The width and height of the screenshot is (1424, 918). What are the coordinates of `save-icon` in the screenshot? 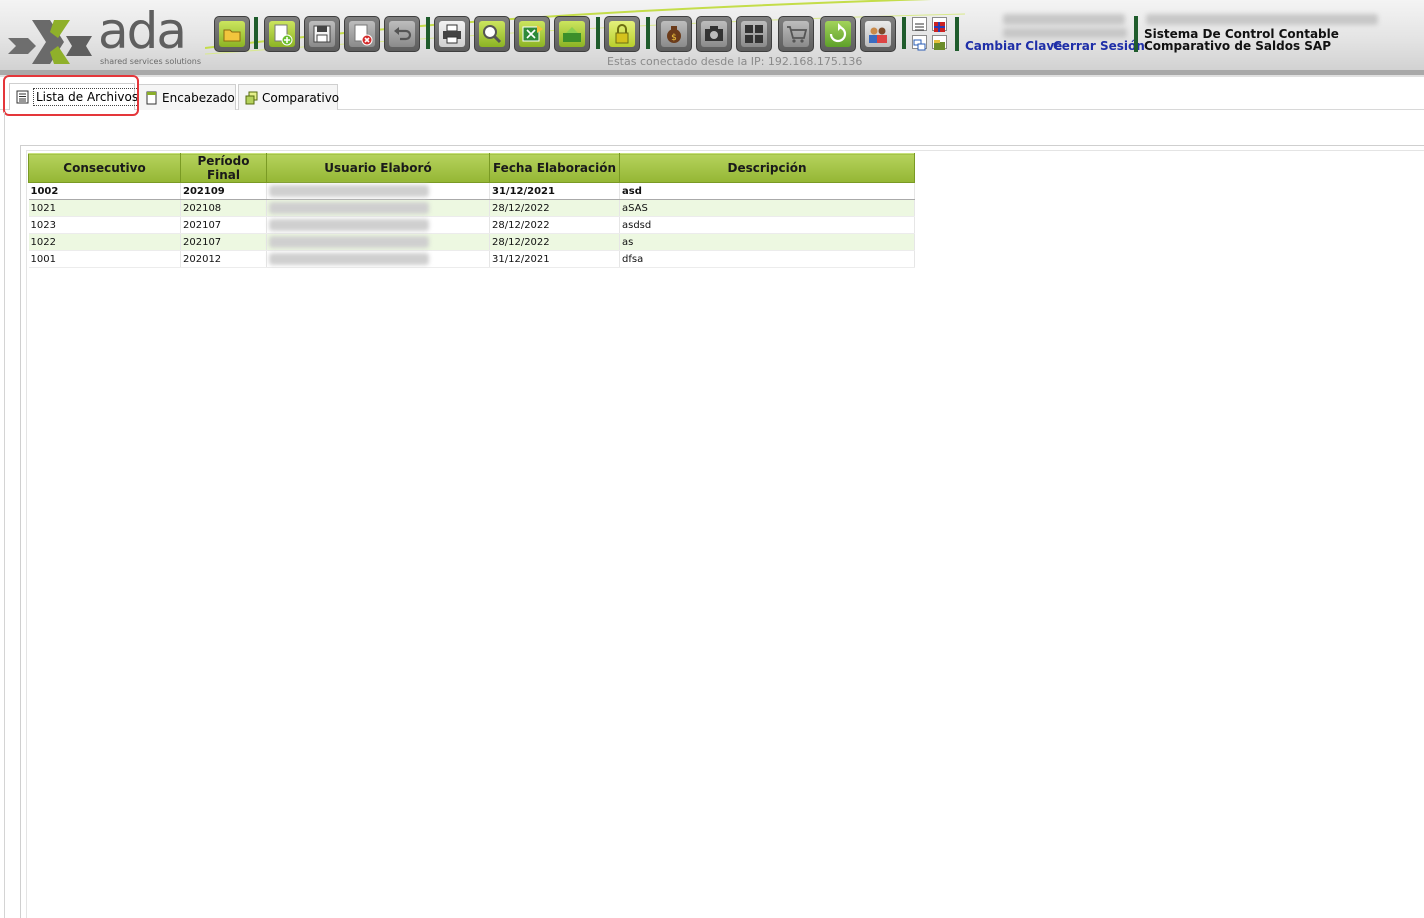 It's located at (322, 34).